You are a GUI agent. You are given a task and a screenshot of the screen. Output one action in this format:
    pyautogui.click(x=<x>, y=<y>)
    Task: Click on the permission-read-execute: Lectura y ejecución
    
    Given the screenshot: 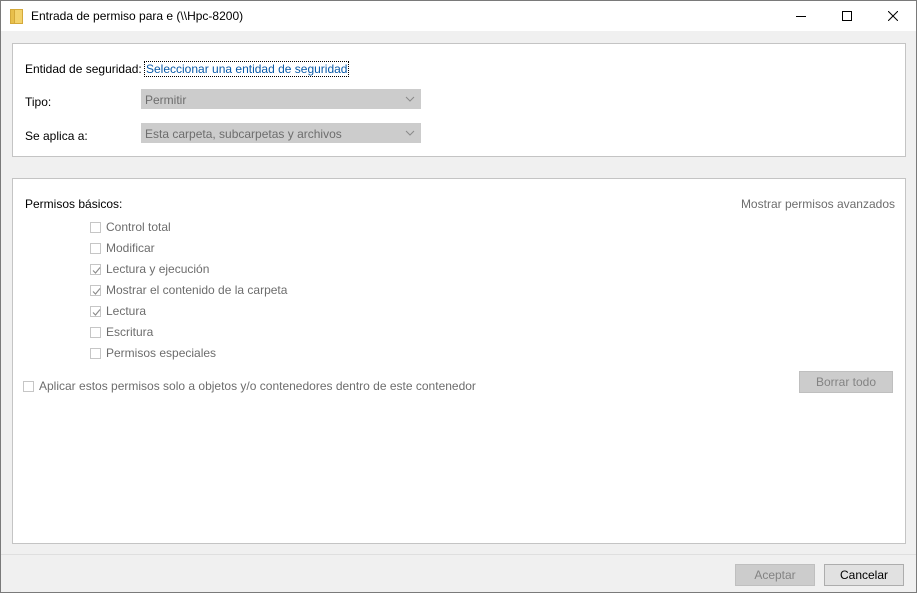 What is the action you would take?
    pyautogui.click(x=149, y=269)
    